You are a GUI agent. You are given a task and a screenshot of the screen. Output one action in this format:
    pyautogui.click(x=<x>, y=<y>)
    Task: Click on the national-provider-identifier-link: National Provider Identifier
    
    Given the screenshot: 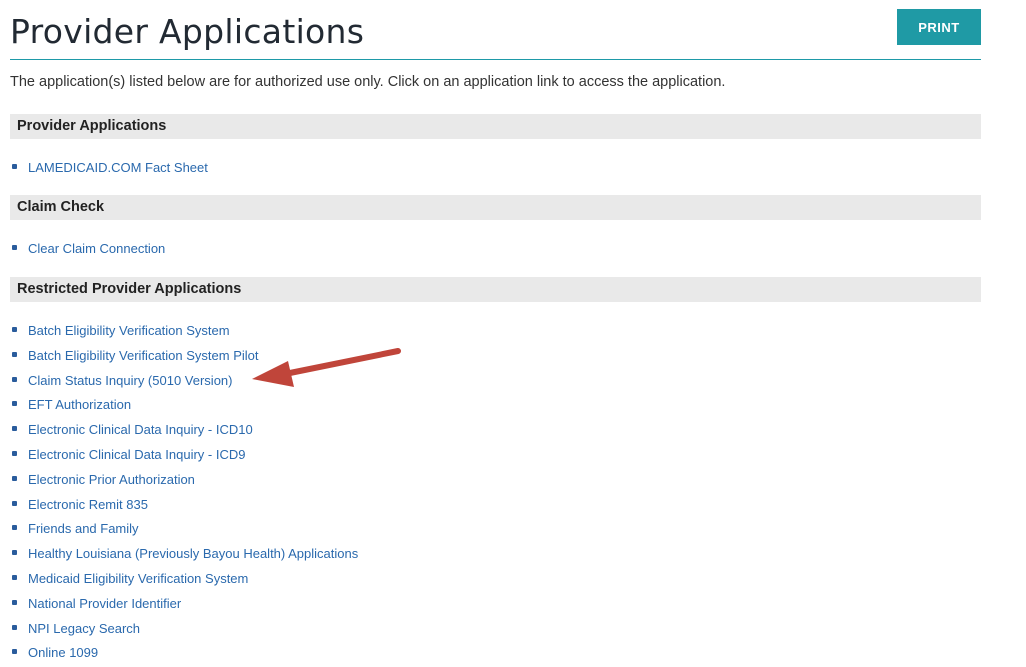 What is the action you would take?
    pyautogui.click(x=104, y=603)
    